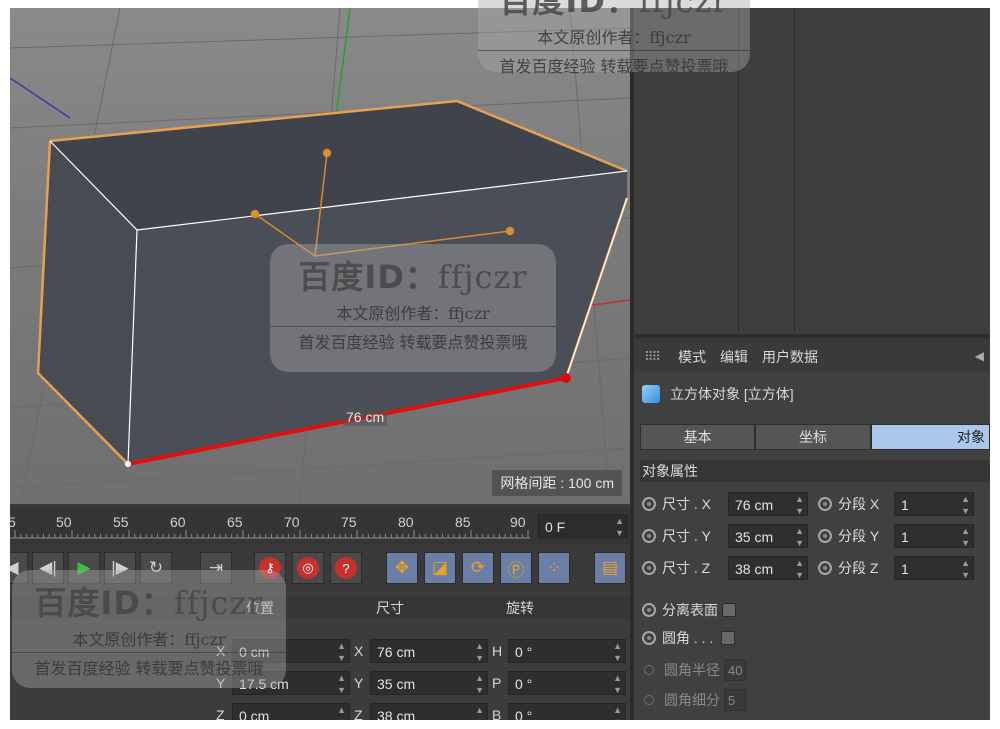 The height and width of the screenshot is (729, 1000). I want to click on fillet-subdivision-row: 圆角细分 5, so click(694, 700).